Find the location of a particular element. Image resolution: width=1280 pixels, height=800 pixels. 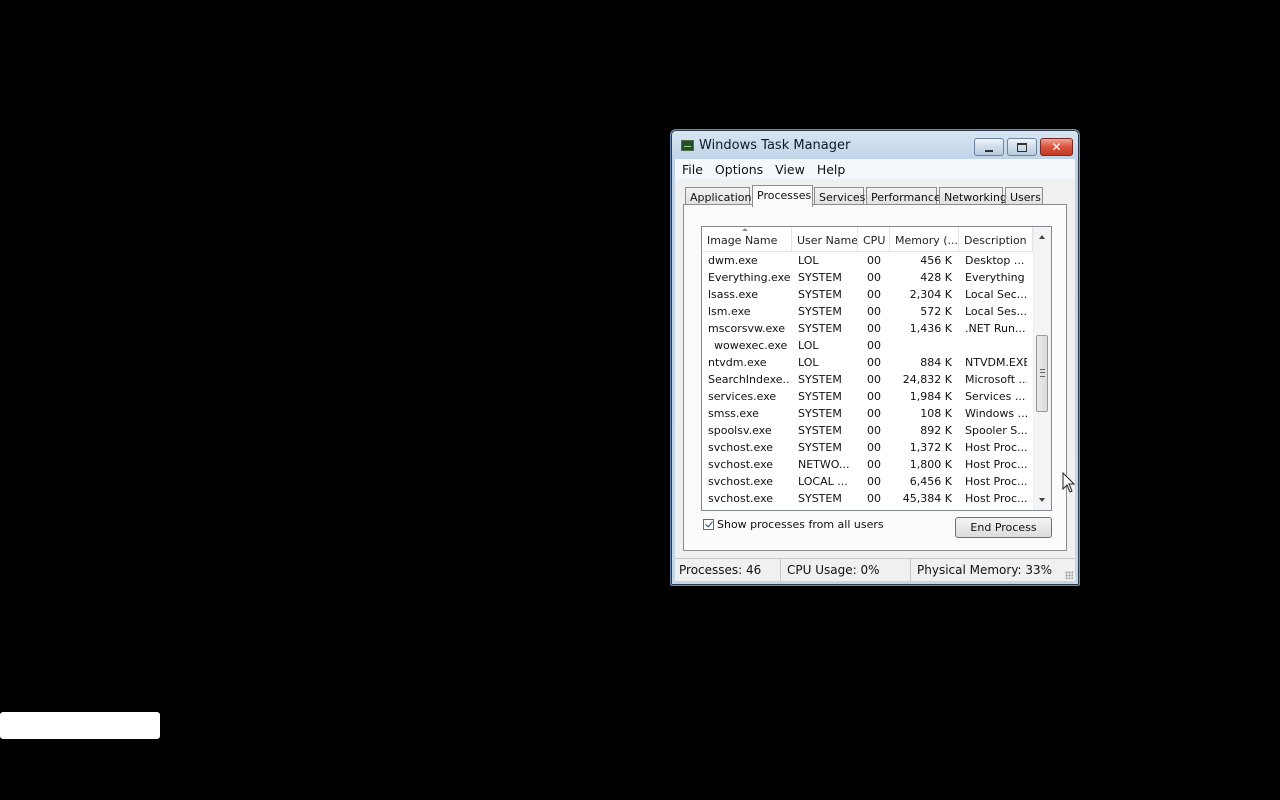

menu-help: Help is located at coordinates (831, 169).